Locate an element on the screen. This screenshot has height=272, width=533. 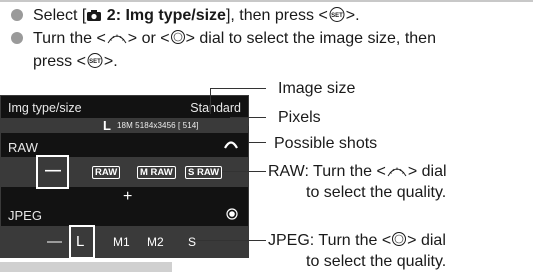
jpeg-option-m1: M1 is located at coordinates (121, 242).